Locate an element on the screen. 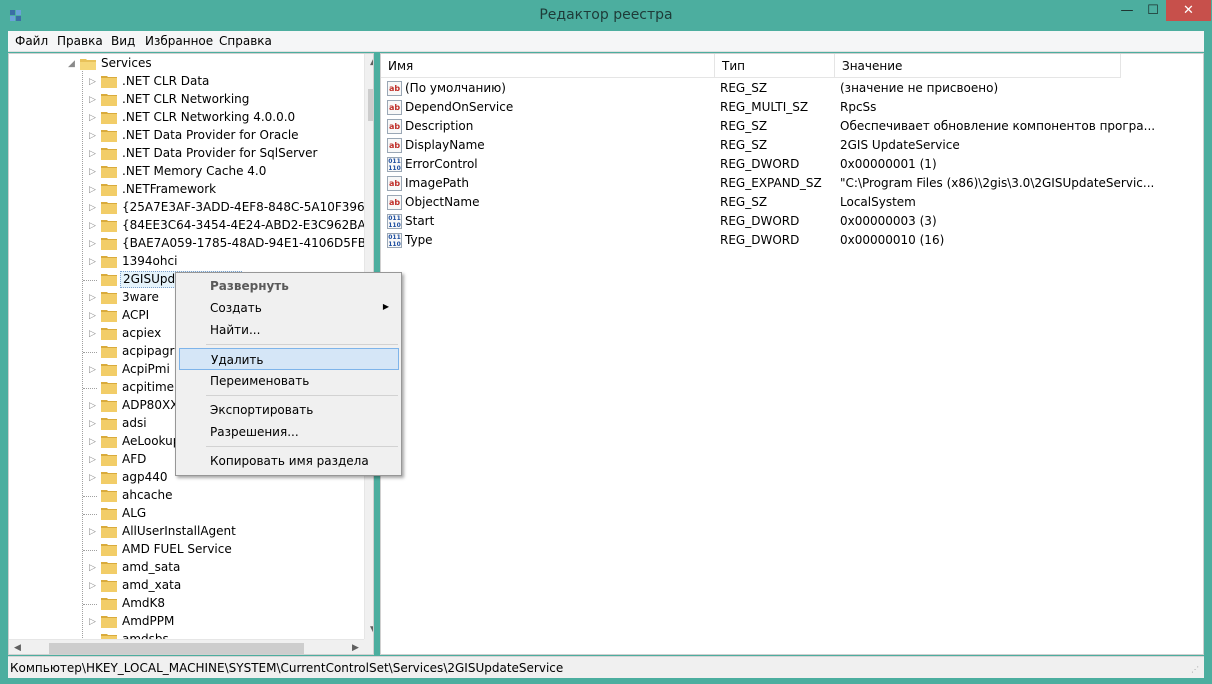 This screenshot has width=1212, height=684. collapse-arrow-icon: ◢ is located at coordinates (72, 64).